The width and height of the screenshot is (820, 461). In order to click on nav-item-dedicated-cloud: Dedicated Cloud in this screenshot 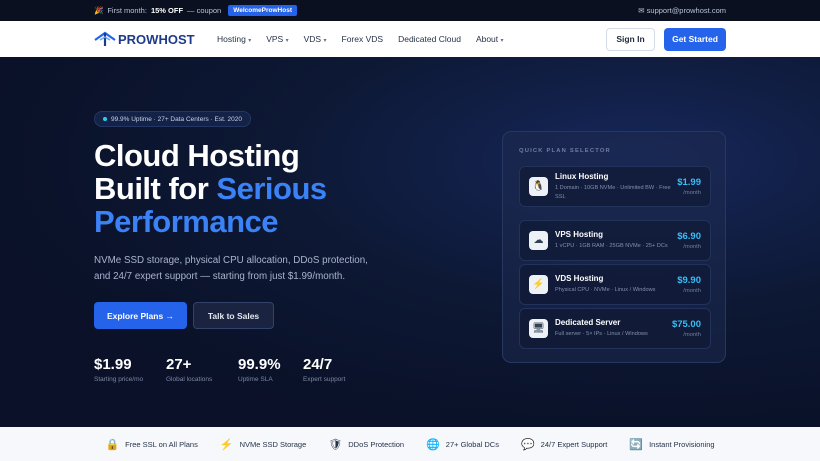, I will do `click(429, 39)`.